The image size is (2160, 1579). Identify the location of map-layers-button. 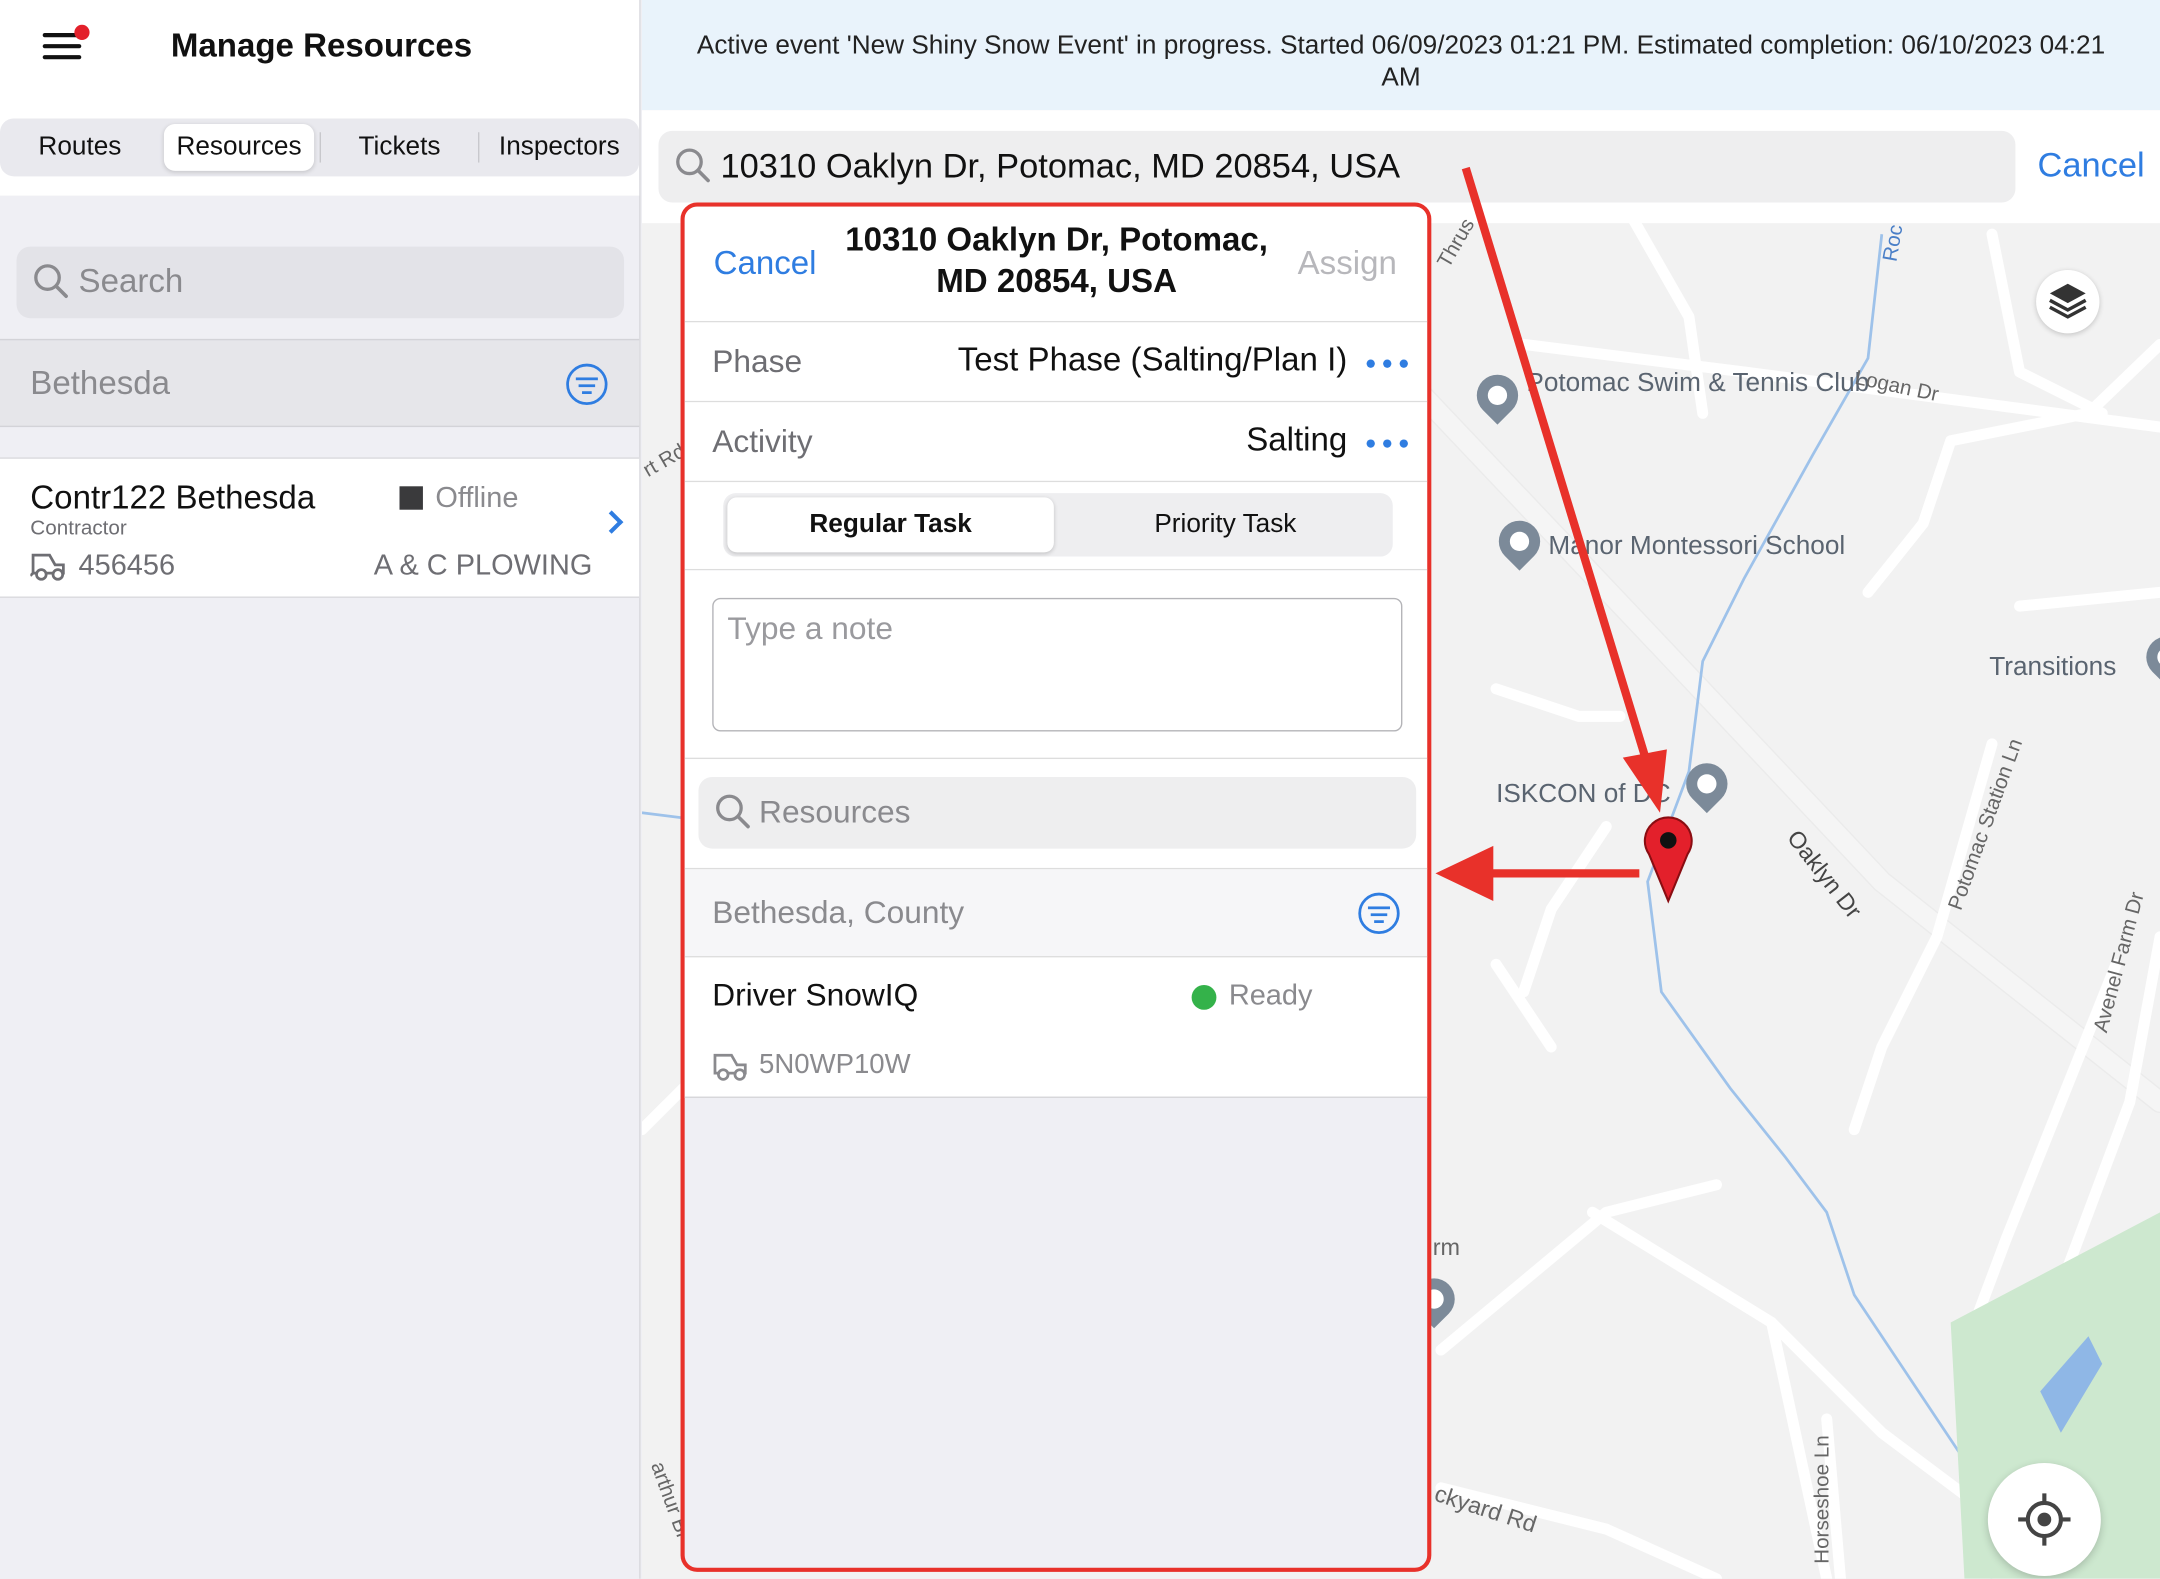
(2068, 302).